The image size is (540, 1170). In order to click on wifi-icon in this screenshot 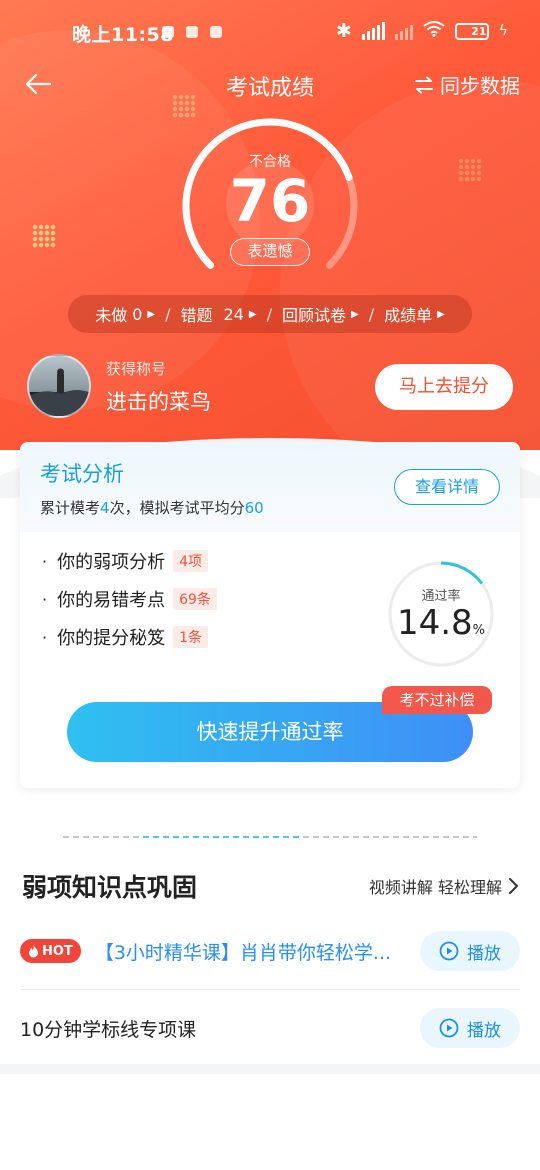, I will do `click(434, 31)`.